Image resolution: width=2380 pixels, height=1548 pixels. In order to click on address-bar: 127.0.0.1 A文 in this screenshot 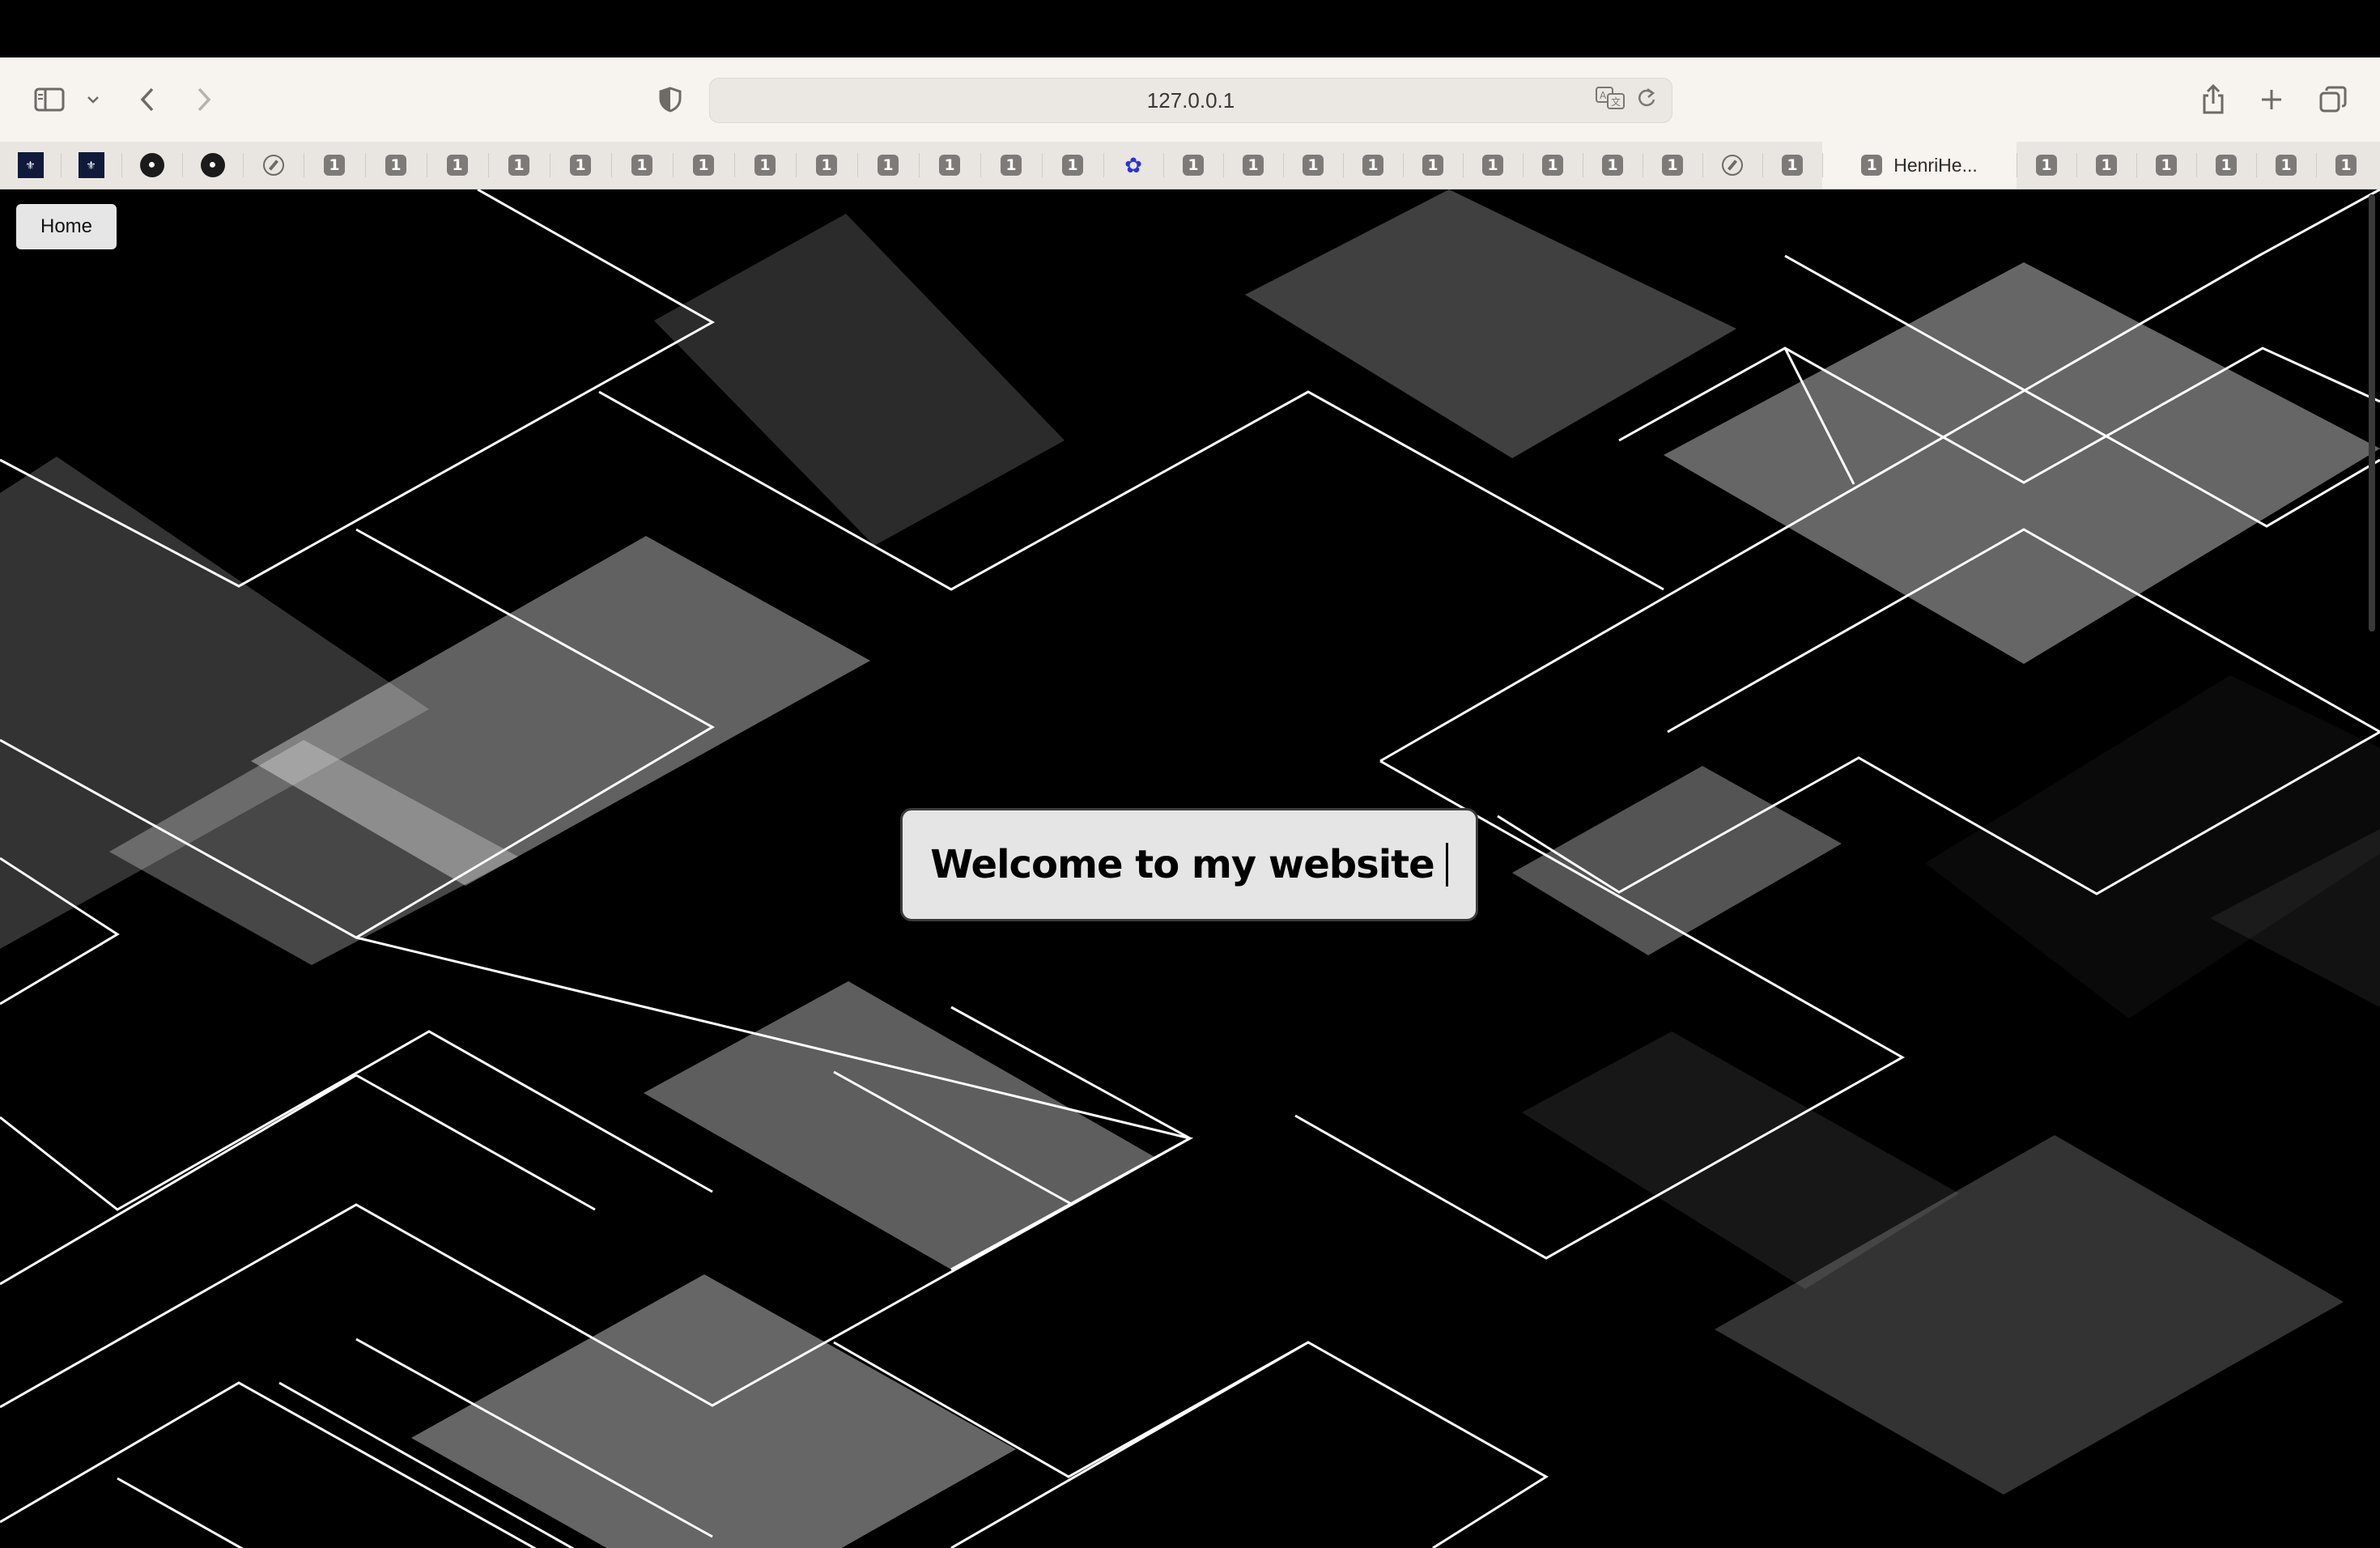, I will do `click(1190, 100)`.